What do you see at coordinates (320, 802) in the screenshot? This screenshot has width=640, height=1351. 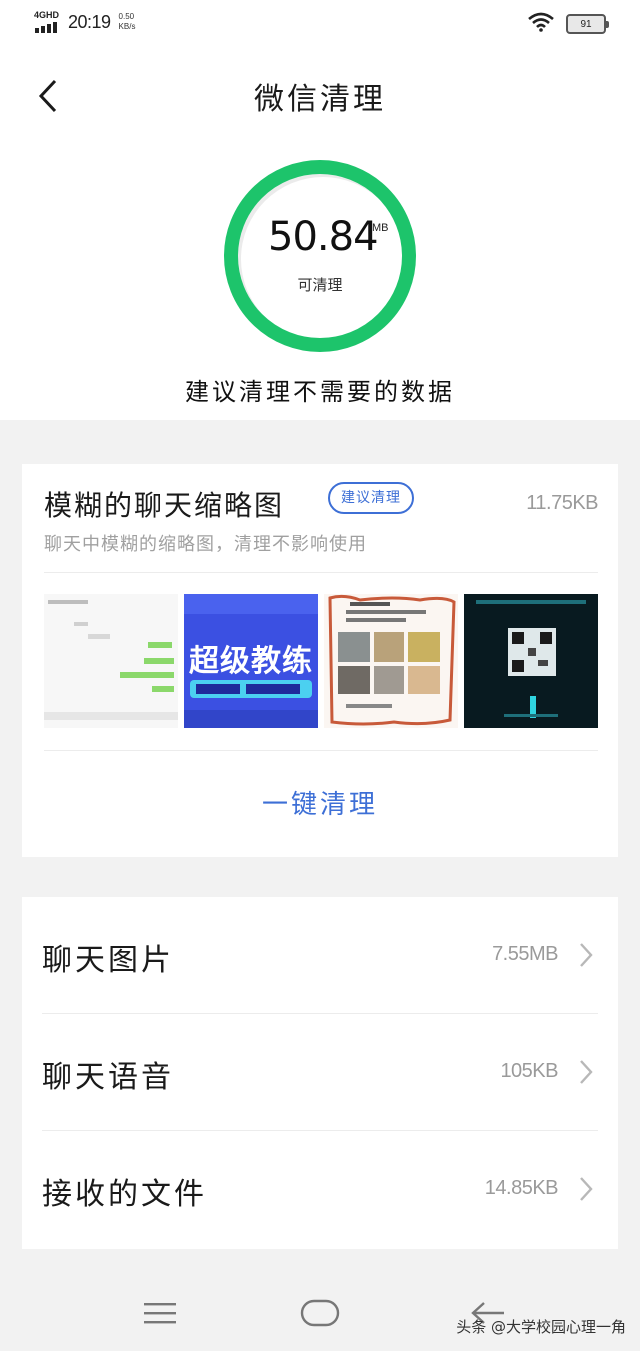 I see `one-click-clean-button: 一键清理` at bounding box center [320, 802].